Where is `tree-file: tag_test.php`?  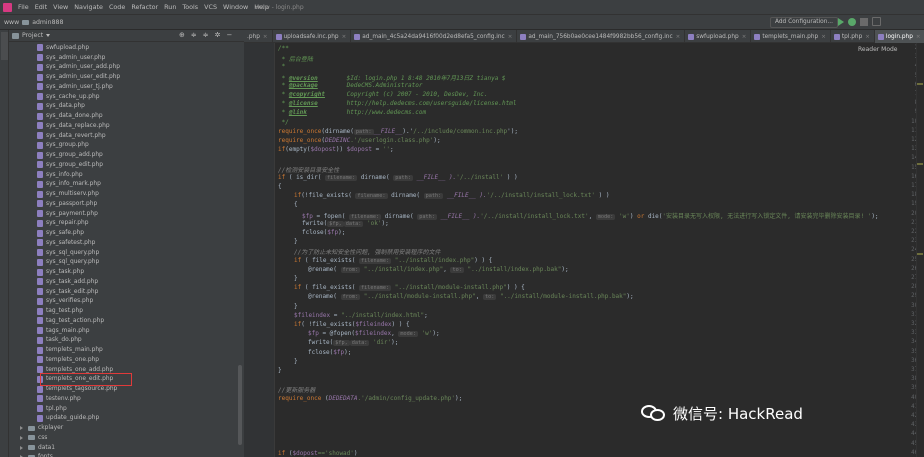 tree-file: tag_test.php is located at coordinates (123, 311).